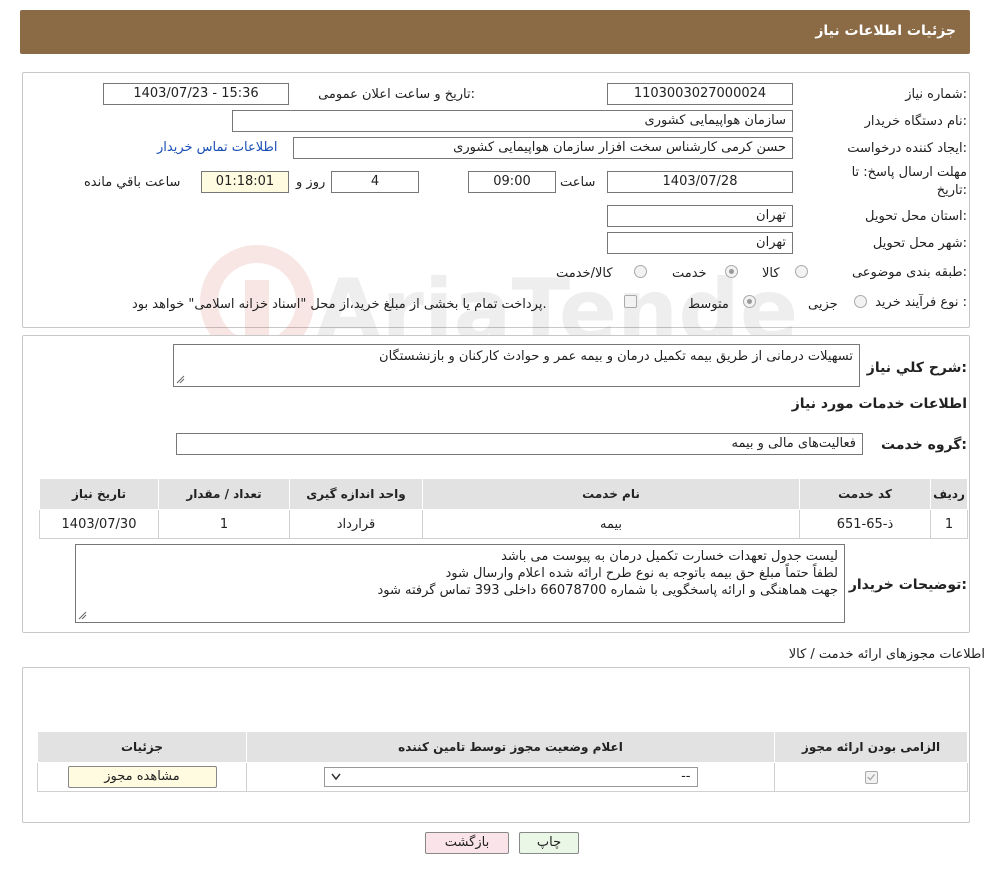 Image resolution: width=985 pixels, height=875 pixels. I want to click on province-field: تهران, so click(700, 216).